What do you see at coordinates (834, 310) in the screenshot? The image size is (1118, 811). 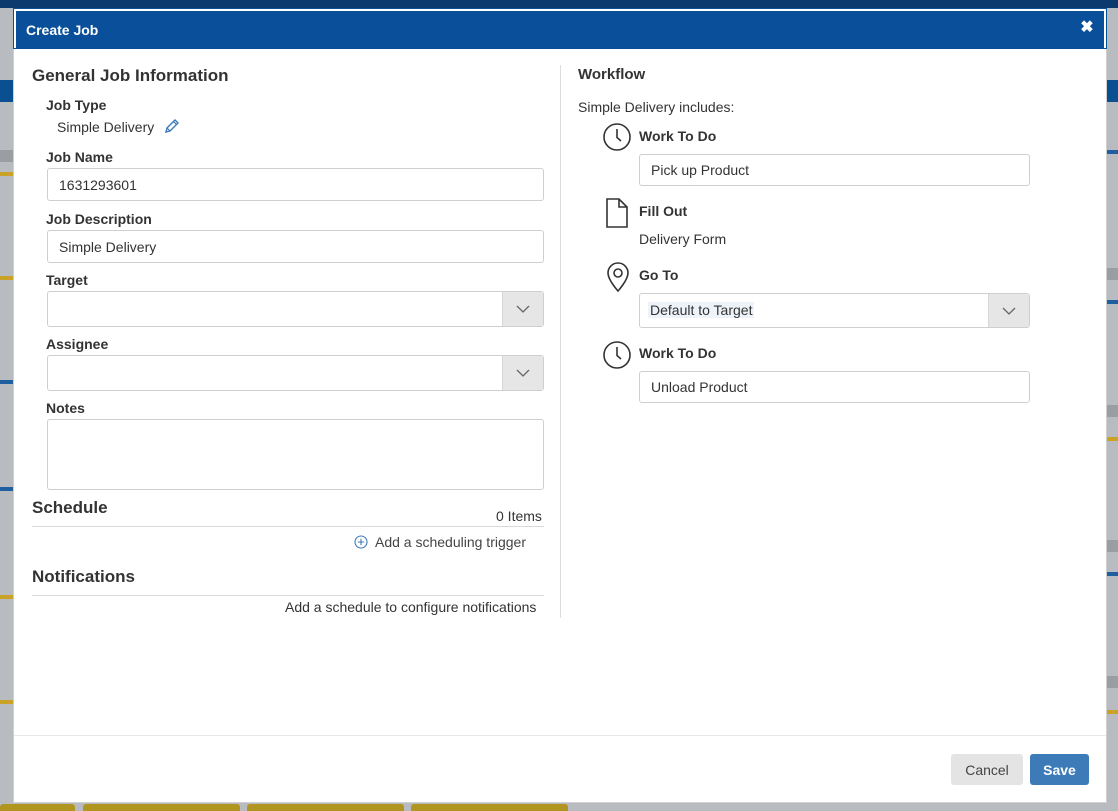 I see `go-to-select: Default to Target` at bounding box center [834, 310].